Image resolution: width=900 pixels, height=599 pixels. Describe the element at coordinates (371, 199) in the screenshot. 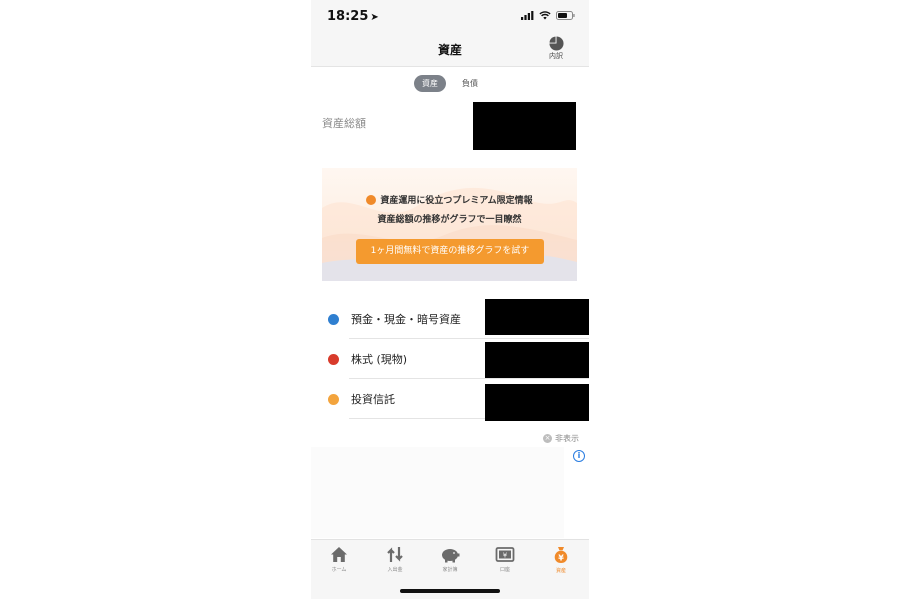

I see `premium-medal-icon` at that location.